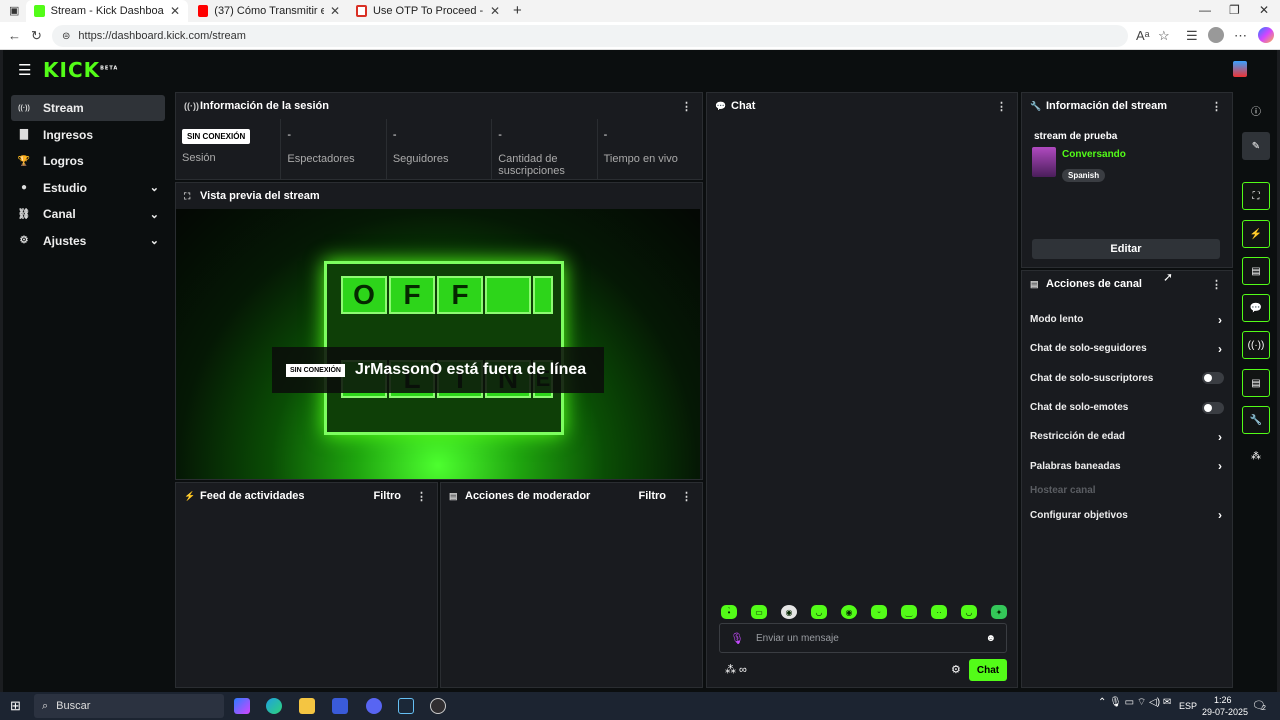 This screenshot has height=720, width=1280. I want to click on emoji-picker-icon: ☻, so click(990, 638).